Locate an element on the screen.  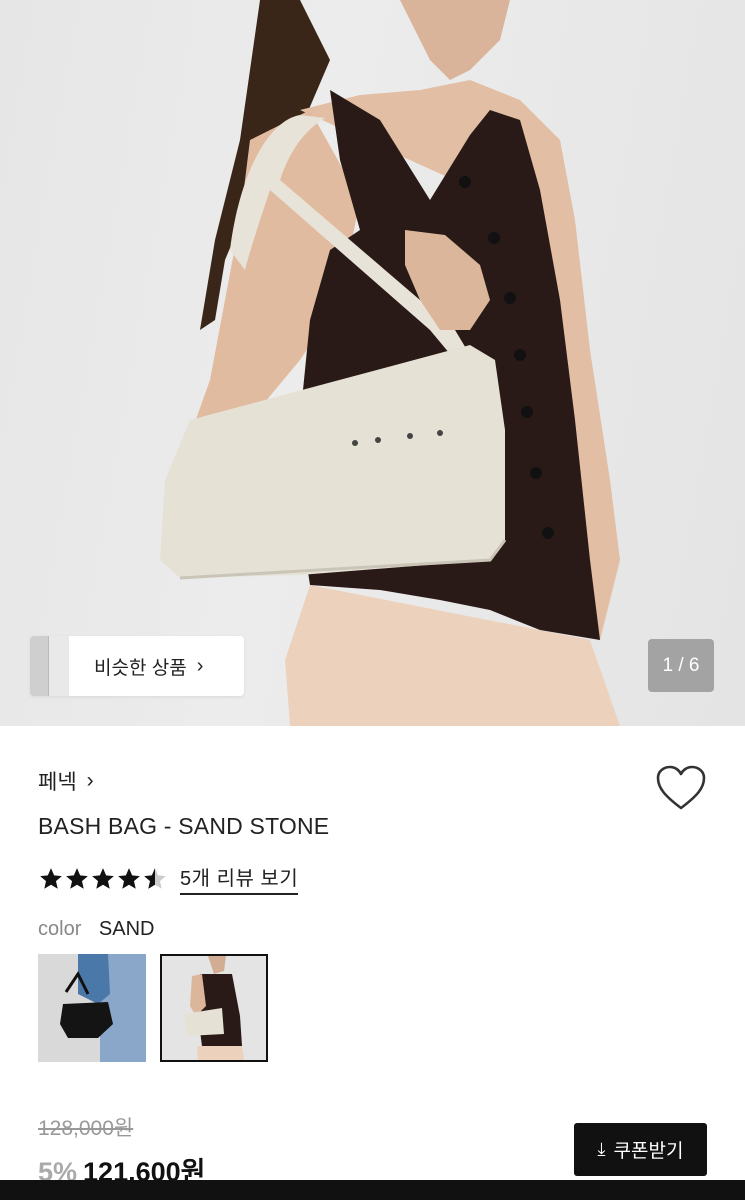
image-page-indicator: 1 / 6 is located at coordinates (681, 665).